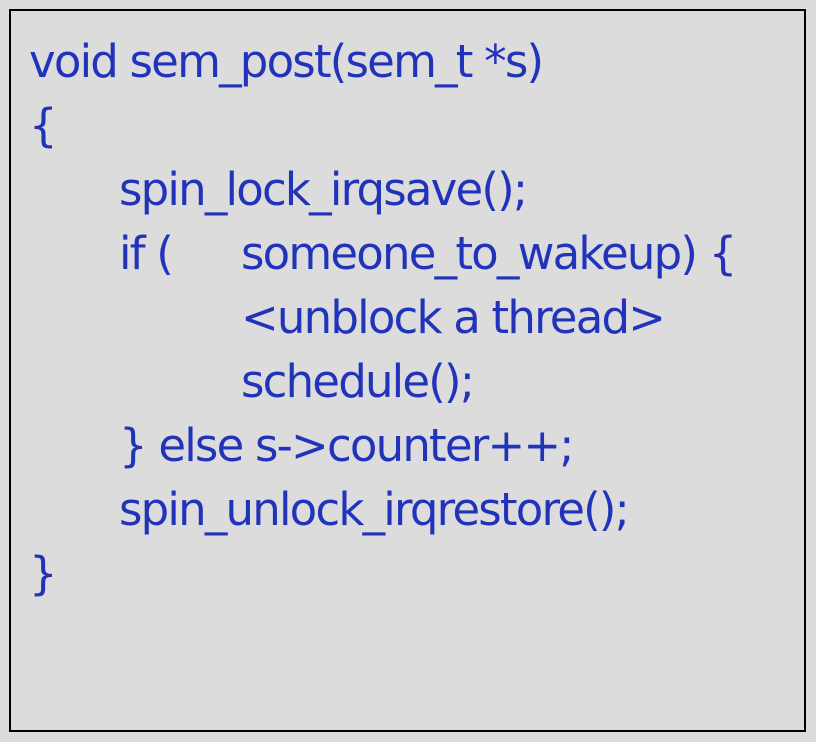  What do you see at coordinates (453, 317) in the screenshot?
I see `unblock-text: <unblock a thread>` at bounding box center [453, 317].